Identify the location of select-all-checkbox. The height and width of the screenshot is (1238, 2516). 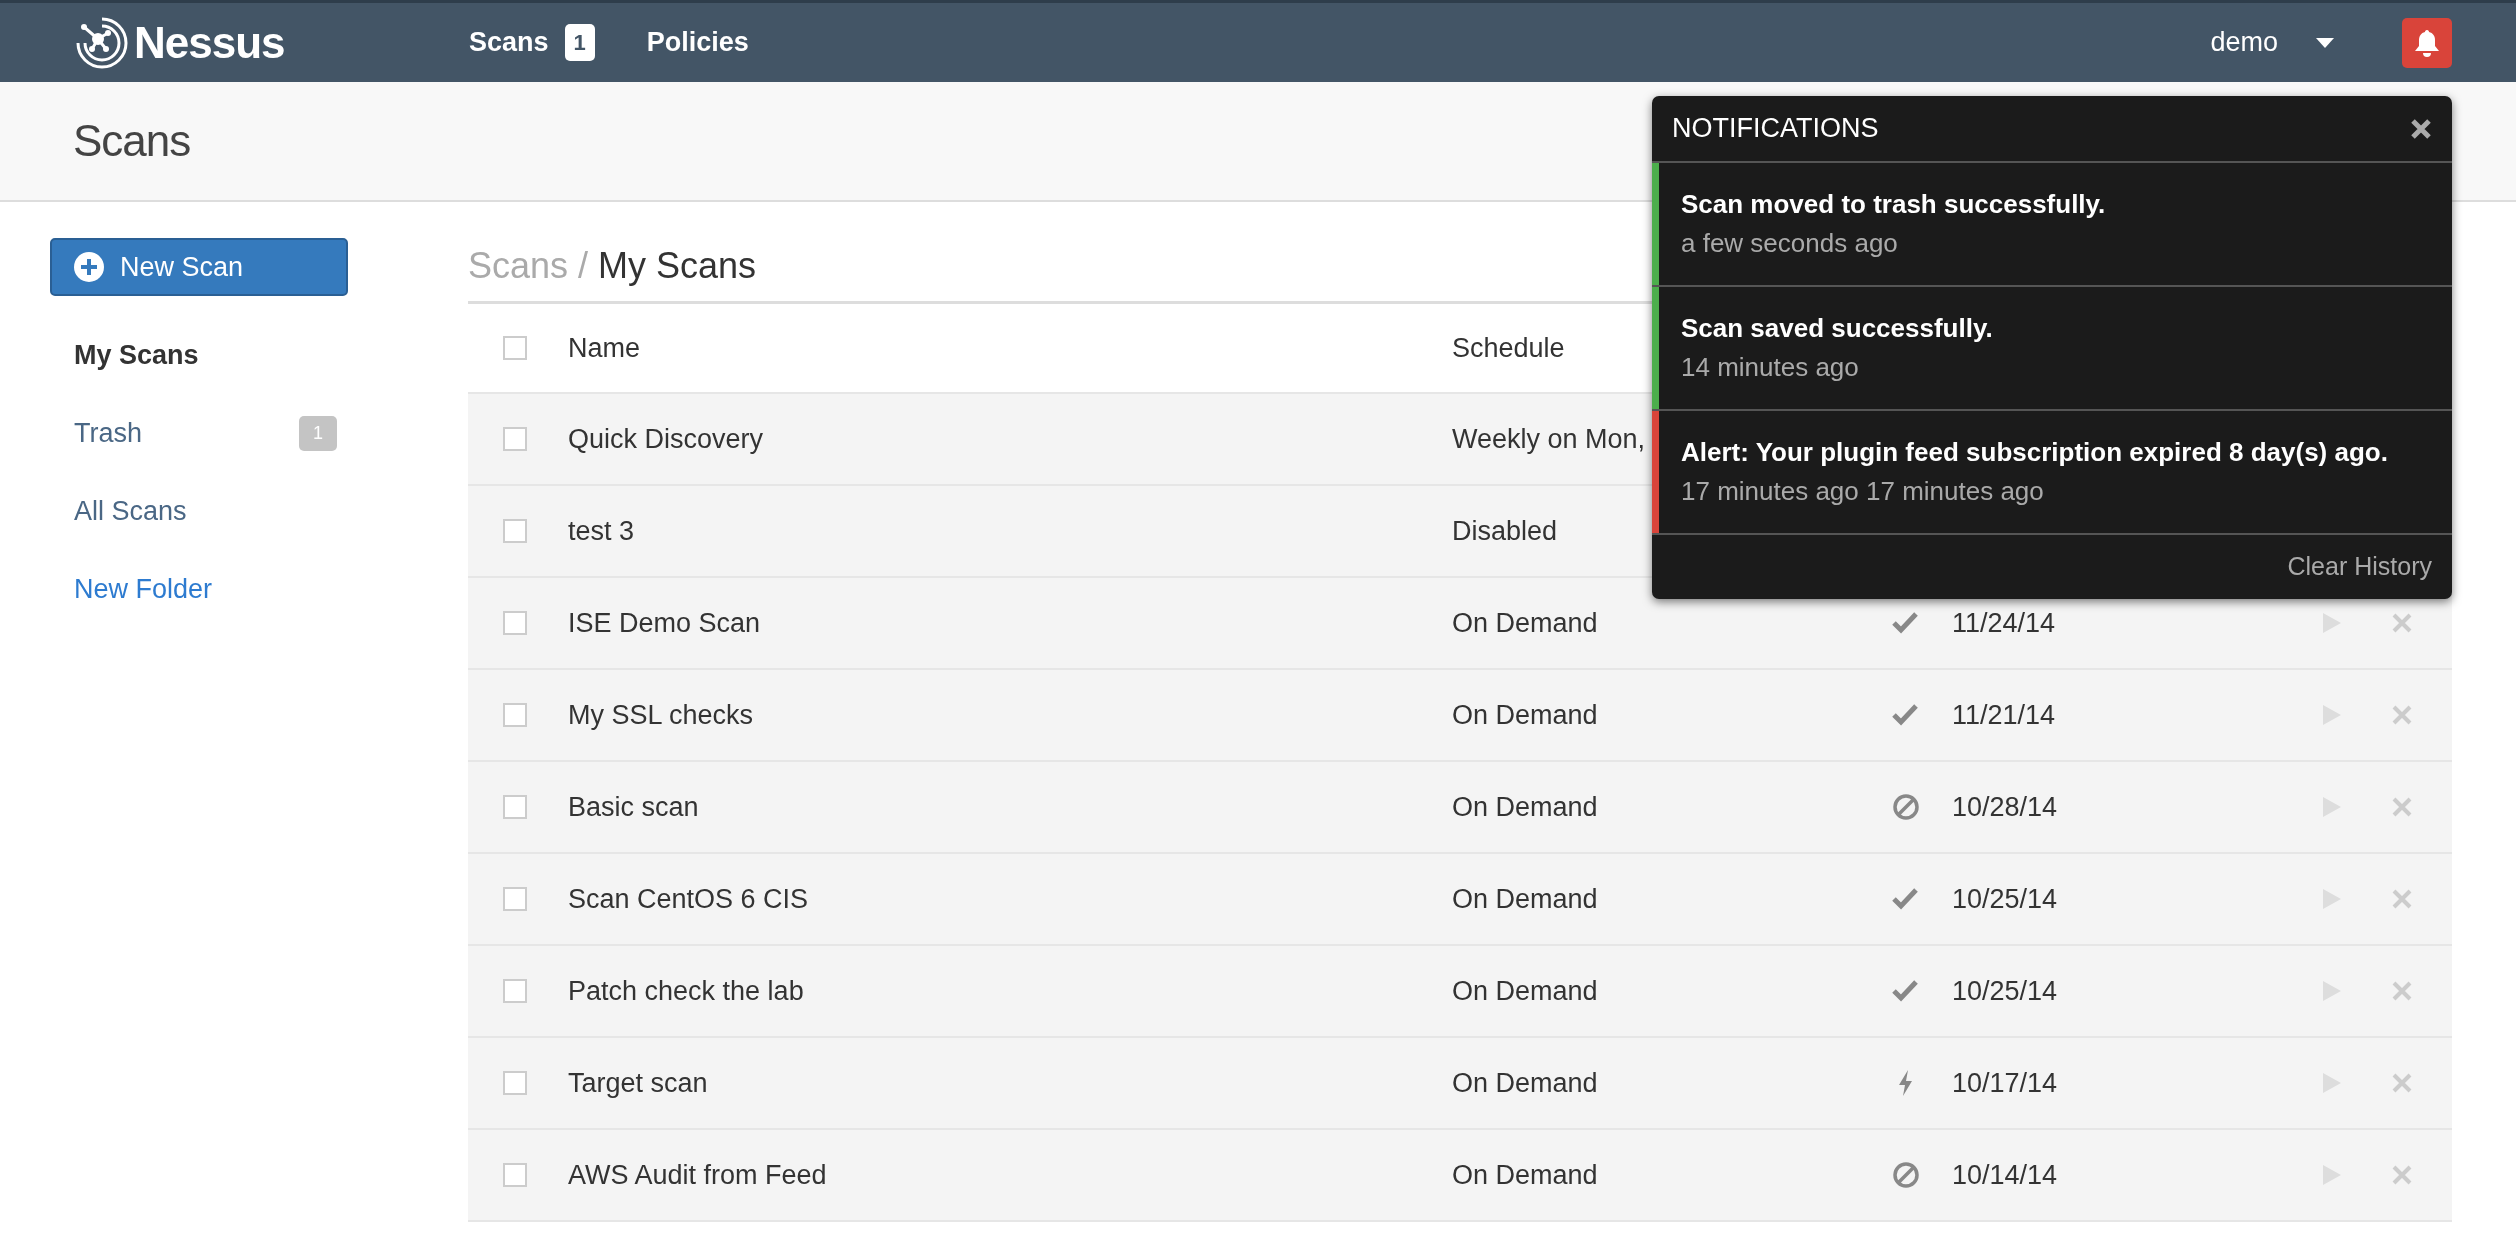
(515, 348).